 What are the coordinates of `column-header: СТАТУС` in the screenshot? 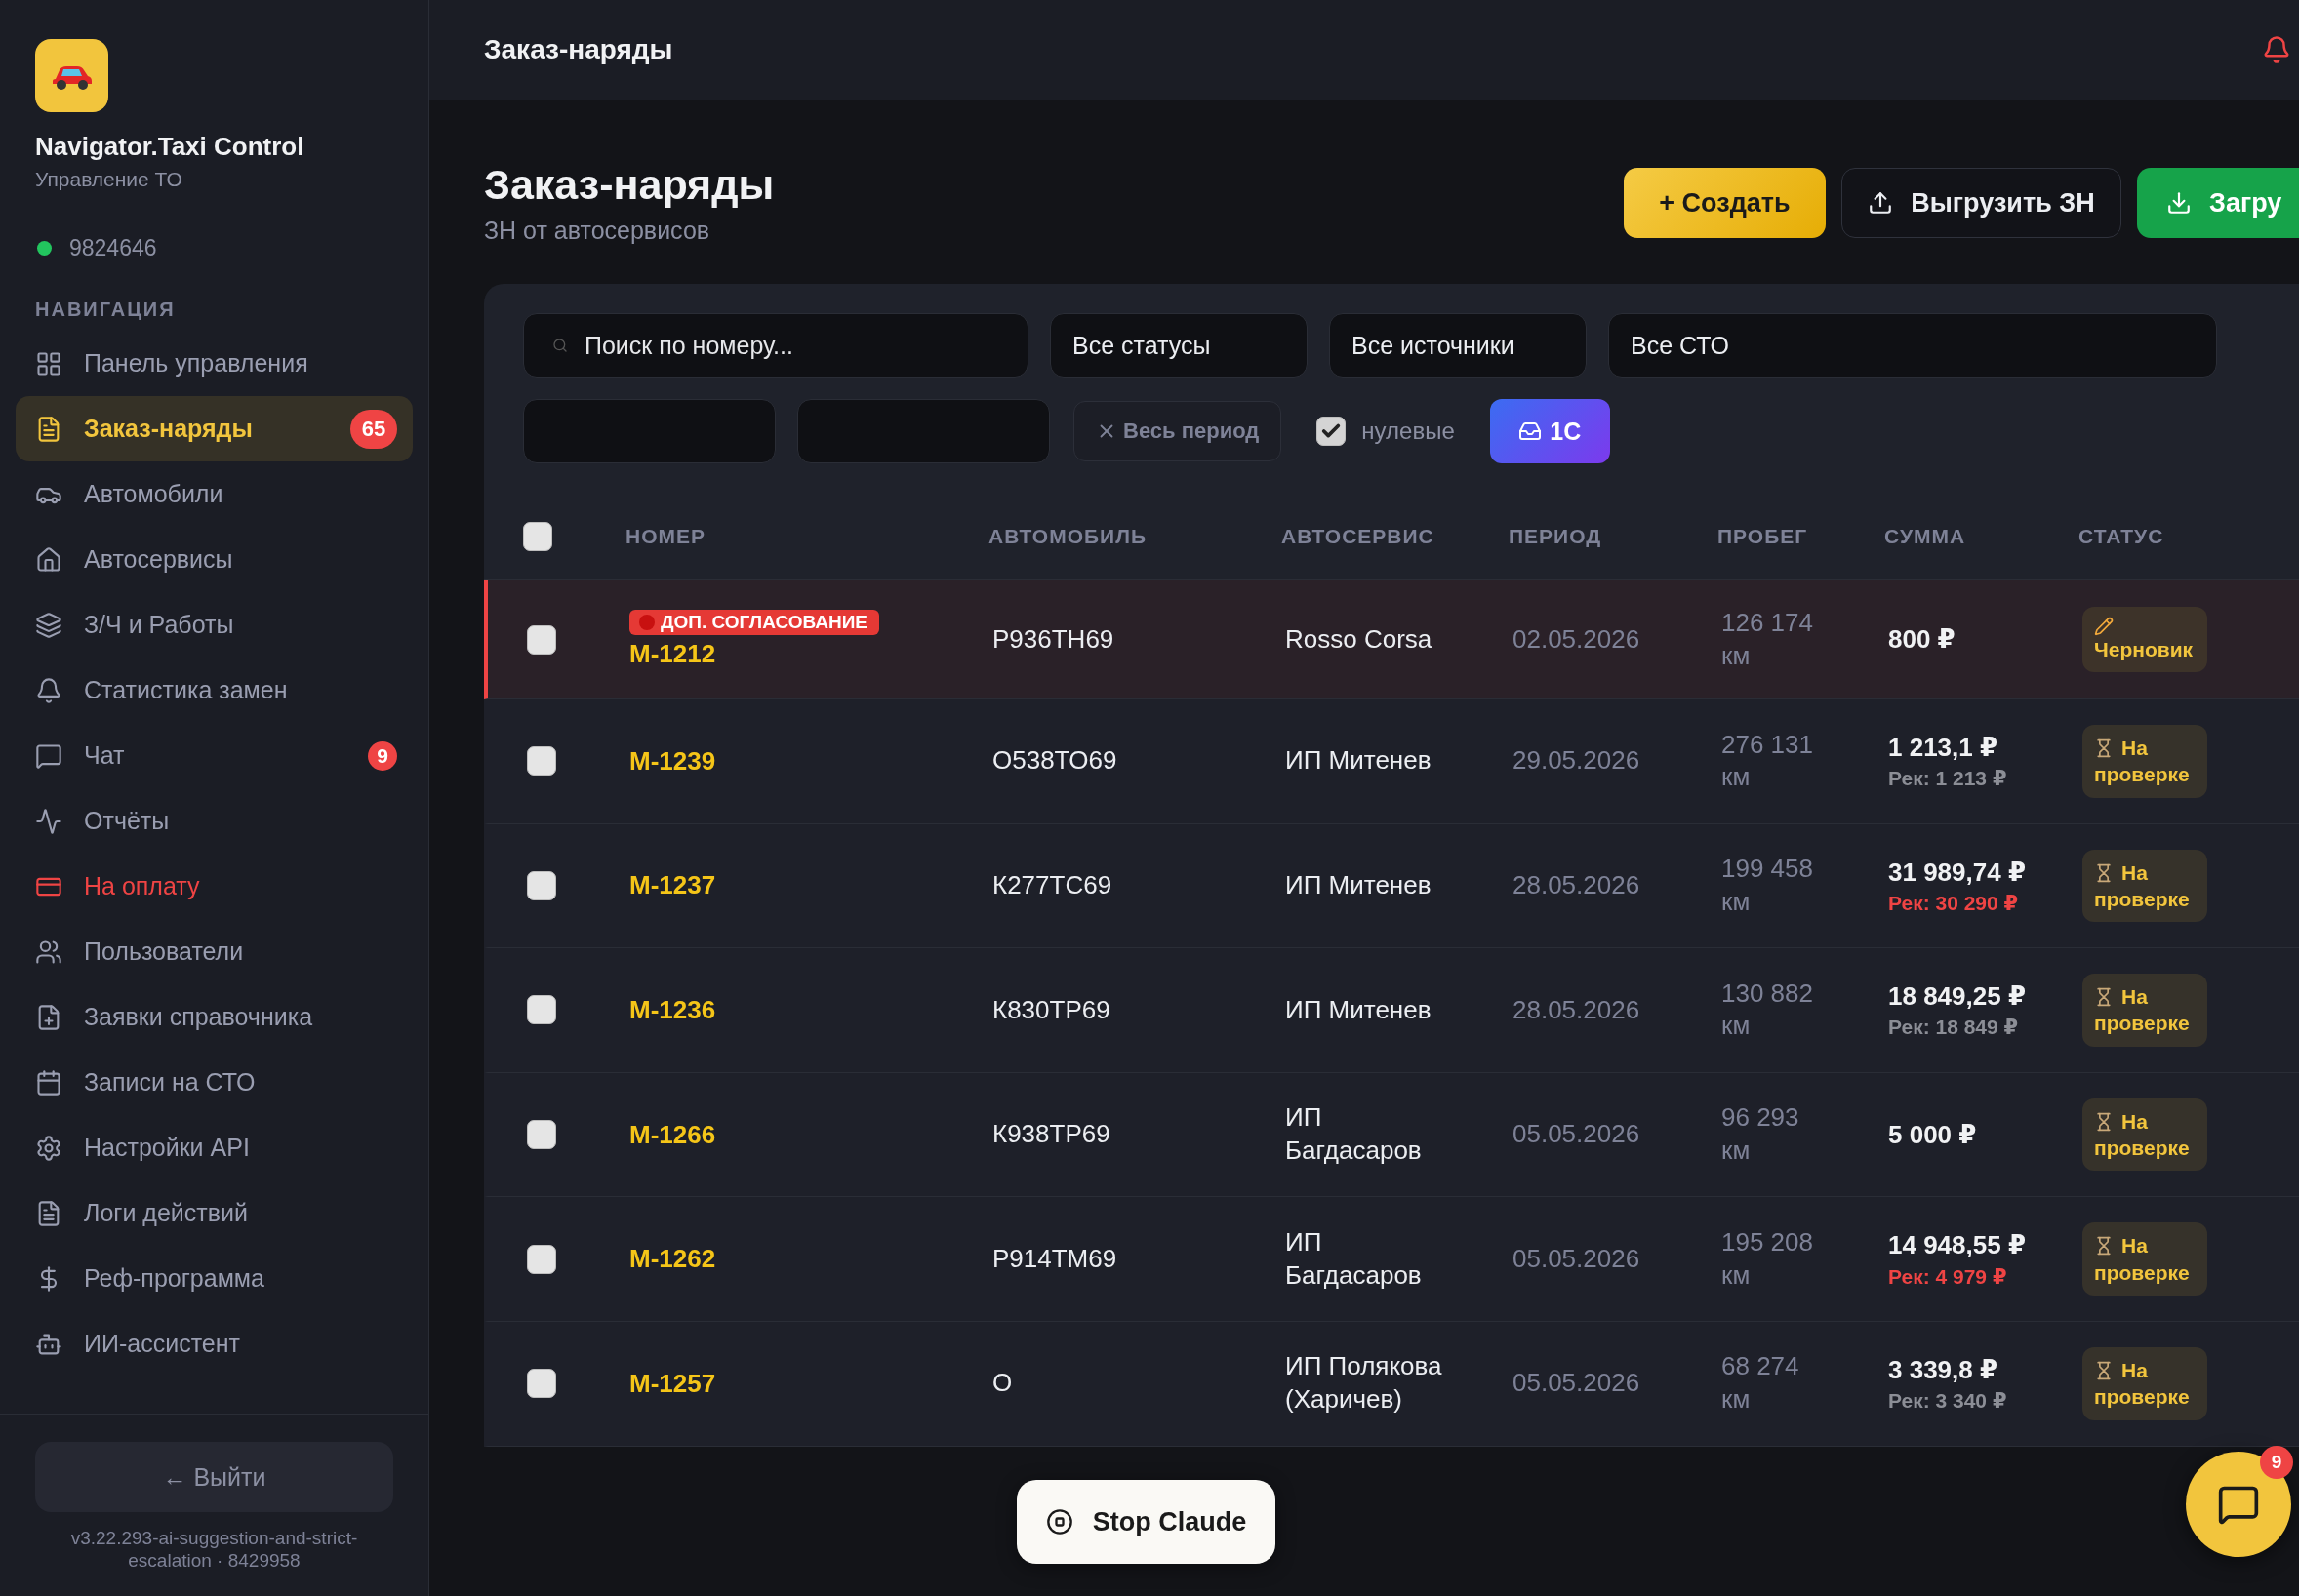 It's located at (2188, 536).